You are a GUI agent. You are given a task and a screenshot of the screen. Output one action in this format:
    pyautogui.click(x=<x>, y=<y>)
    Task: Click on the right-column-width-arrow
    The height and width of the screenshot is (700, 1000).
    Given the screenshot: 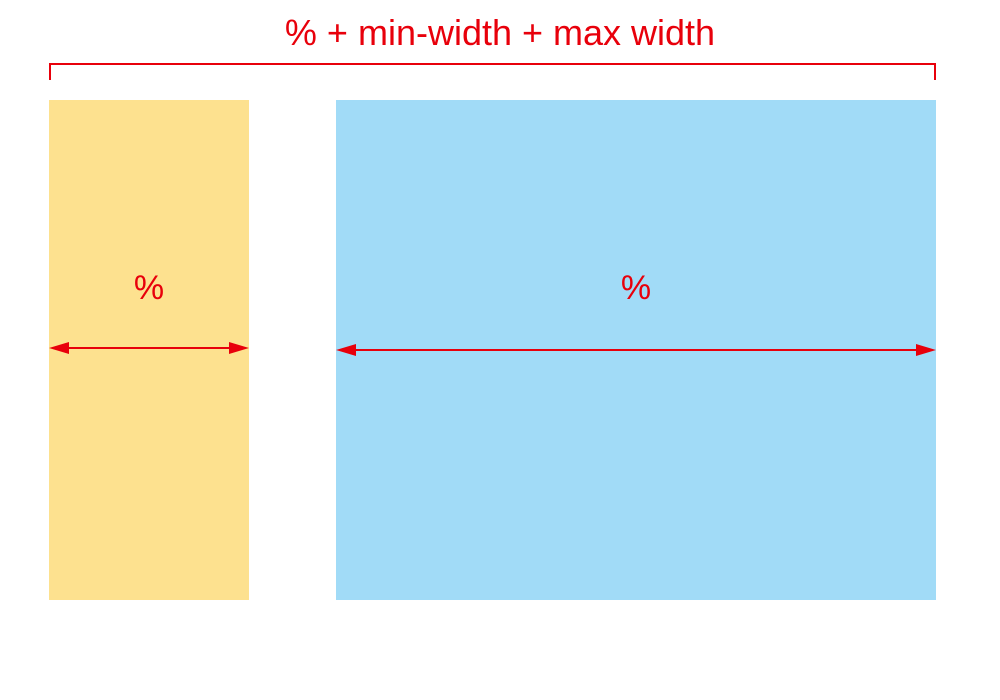 What is the action you would take?
    pyautogui.click(x=636, y=350)
    